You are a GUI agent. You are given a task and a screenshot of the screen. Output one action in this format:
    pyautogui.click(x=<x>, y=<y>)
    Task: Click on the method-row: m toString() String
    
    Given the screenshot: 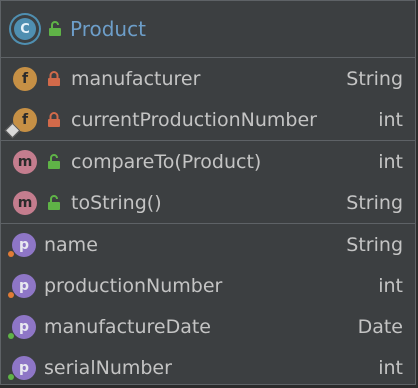 What is the action you would take?
    pyautogui.click(x=208, y=202)
    